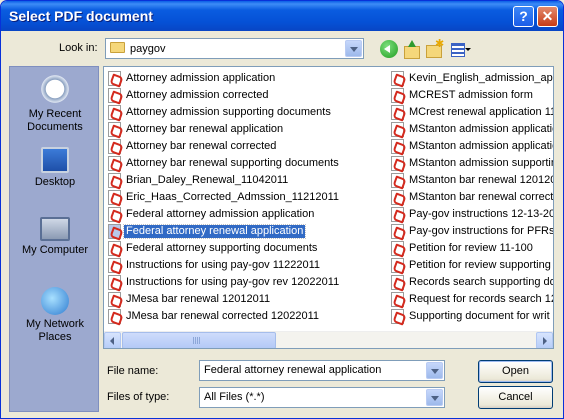 The width and height of the screenshot is (564, 419). What do you see at coordinates (55, 330) in the screenshot?
I see `place-label: My Network Places` at bounding box center [55, 330].